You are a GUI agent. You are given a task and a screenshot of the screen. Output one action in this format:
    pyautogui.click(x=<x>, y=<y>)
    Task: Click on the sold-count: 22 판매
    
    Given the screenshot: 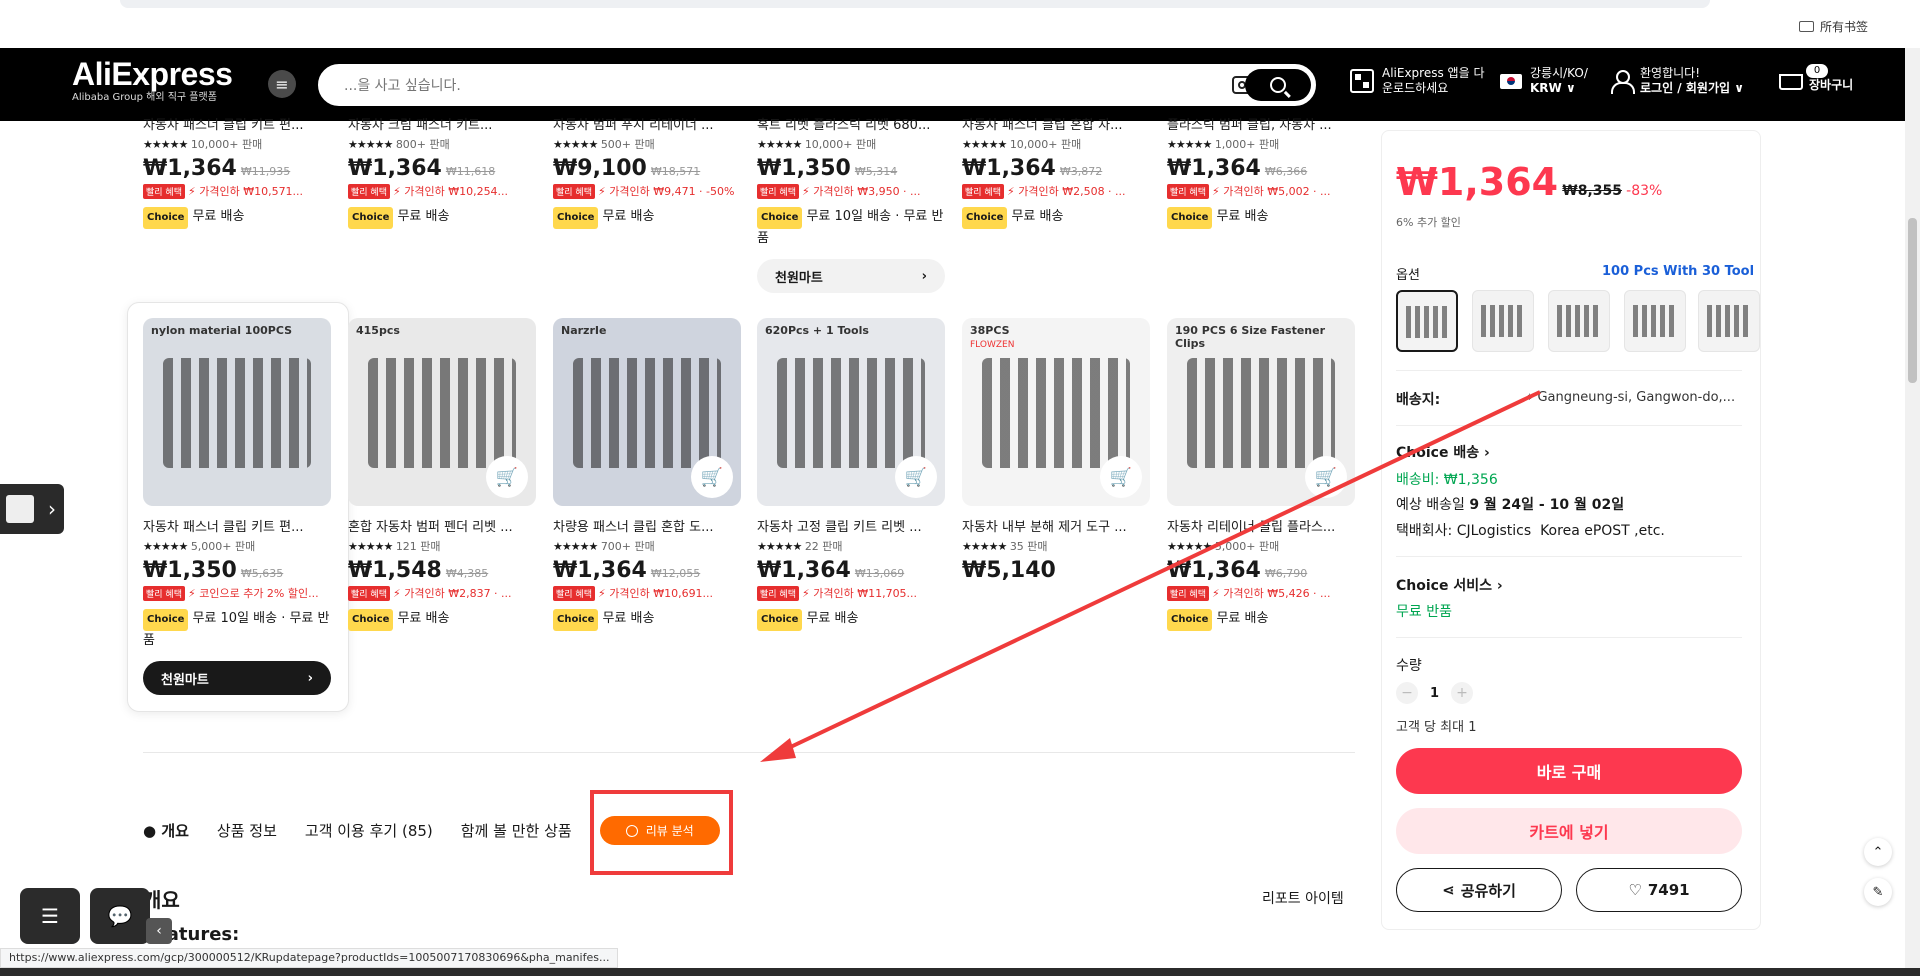 What is the action you would take?
    pyautogui.click(x=823, y=546)
    